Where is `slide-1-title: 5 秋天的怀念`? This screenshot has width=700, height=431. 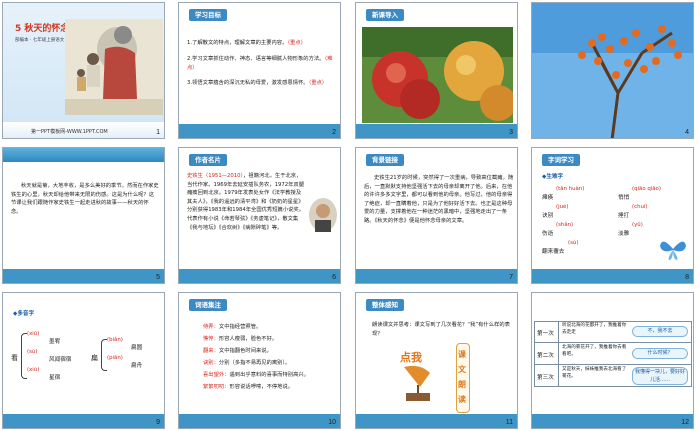
slide-1-title: 5 秋天的怀念 is located at coordinates (42, 29).